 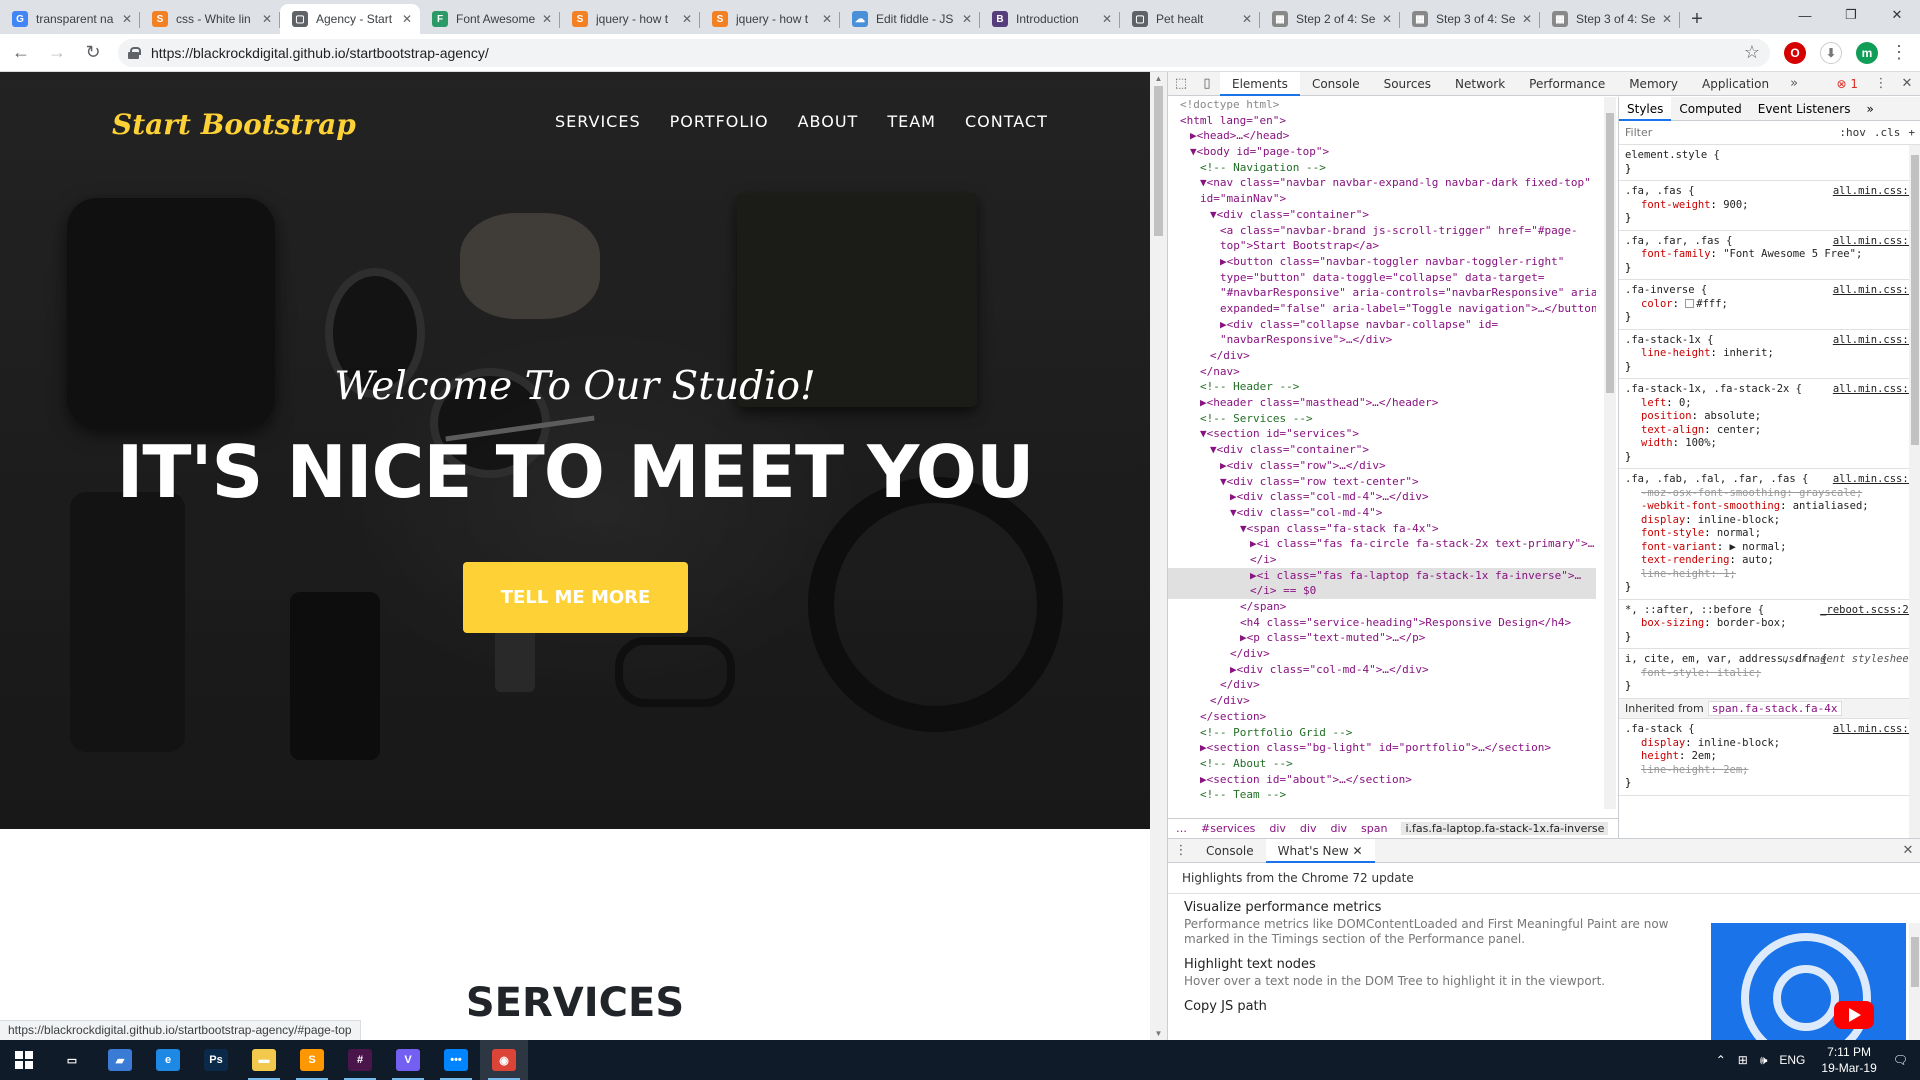 I want to click on browser-tab: ▦ Step 2 of 4: Se ✕, so click(x=1330, y=19).